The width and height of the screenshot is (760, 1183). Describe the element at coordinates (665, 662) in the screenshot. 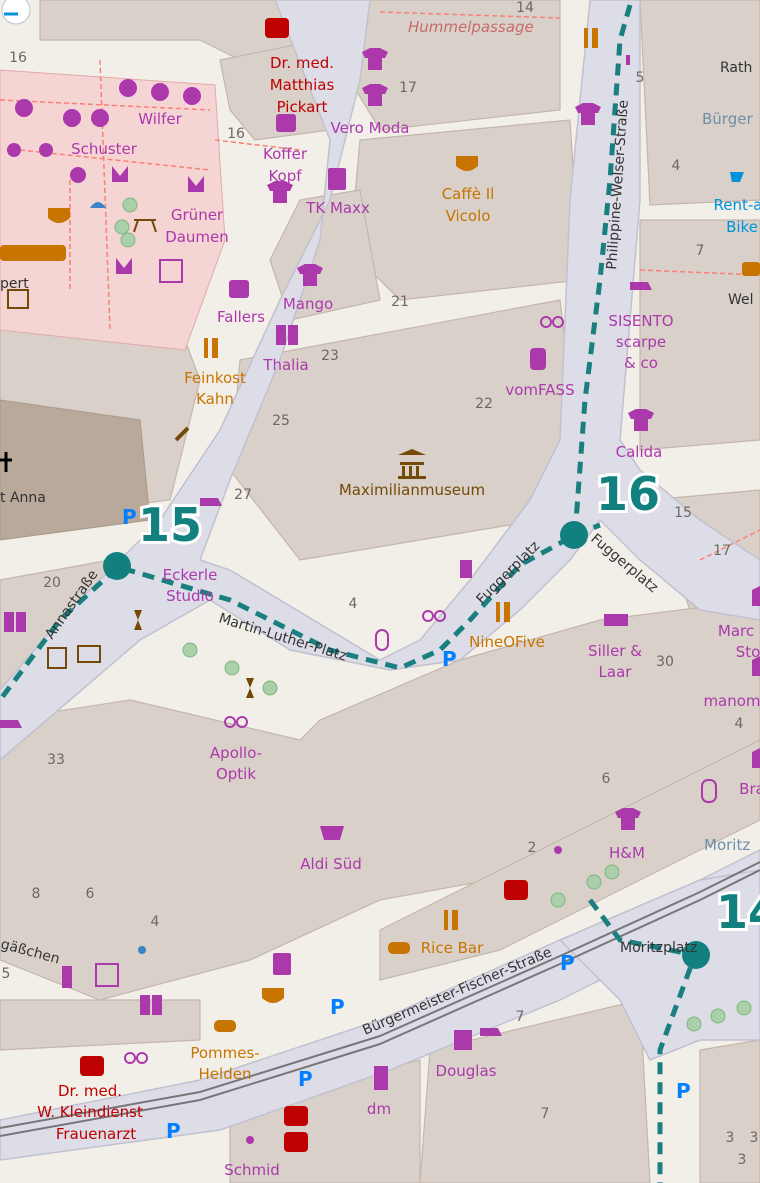

I see `house-number: 30` at that location.